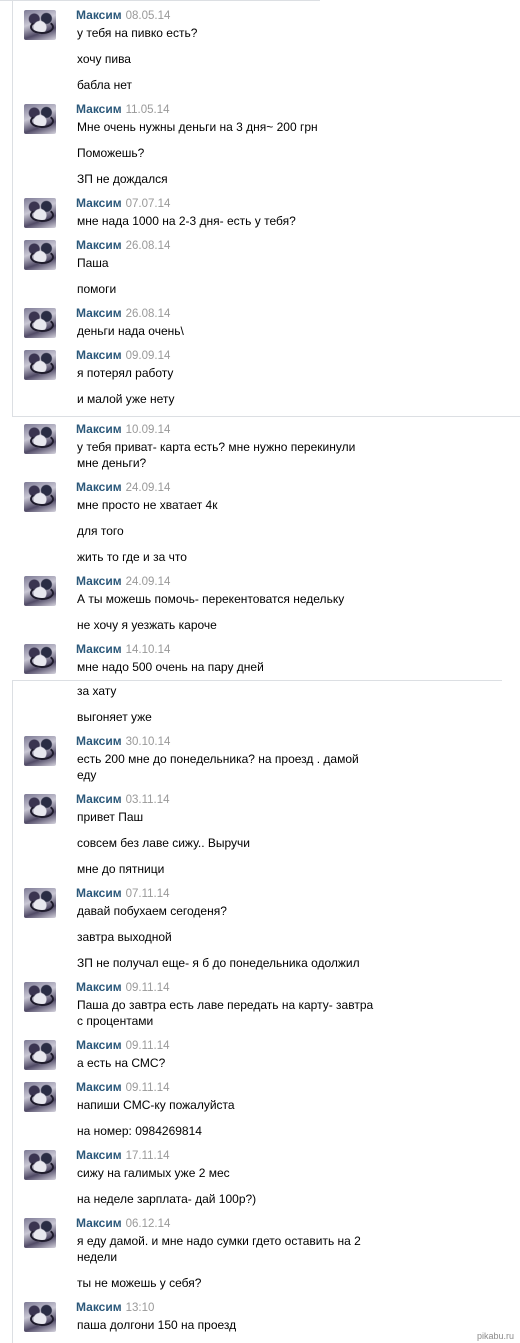  What do you see at coordinates (111, 153) in the screenshot?
I see `message-text: Поможешь?` at bounding box center [111, 153].